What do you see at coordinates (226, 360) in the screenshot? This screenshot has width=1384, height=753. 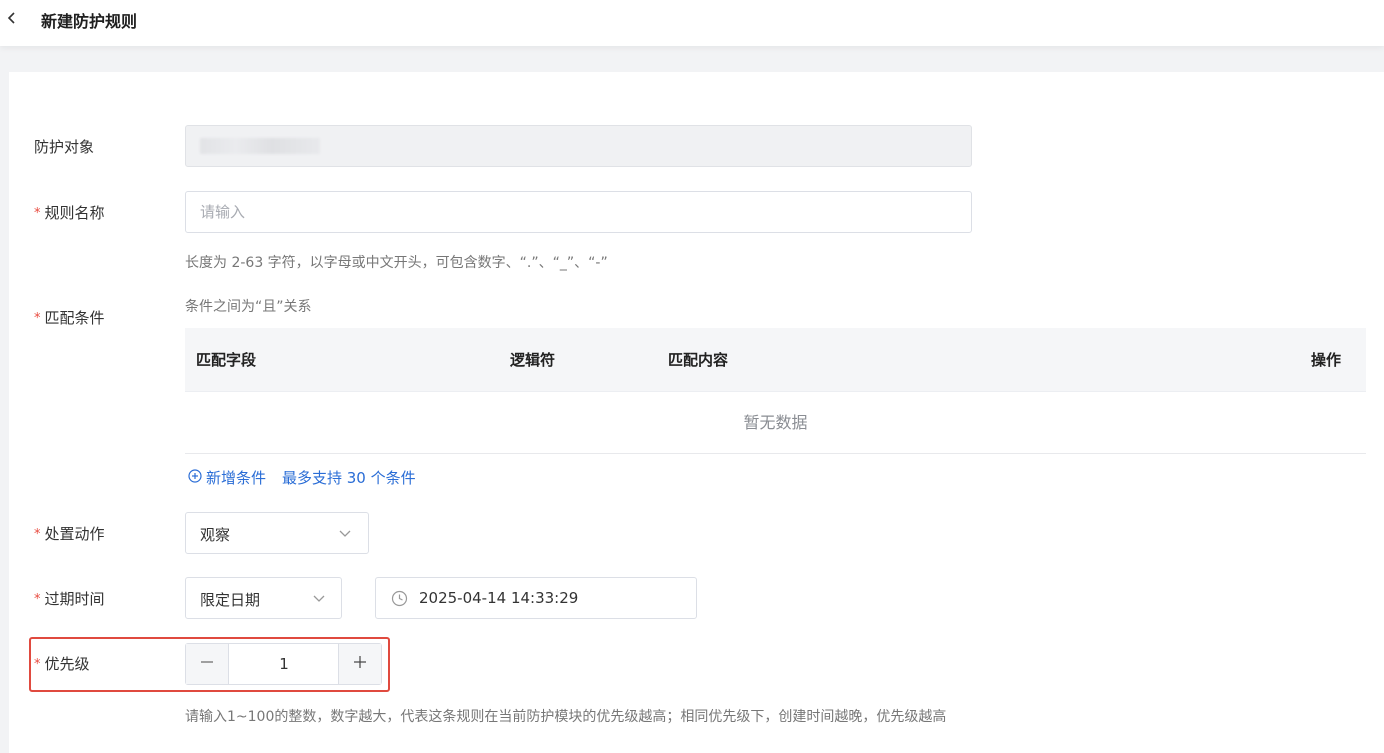 I see `column-match-field: 匹配字段` at bounding box center [226, 360].